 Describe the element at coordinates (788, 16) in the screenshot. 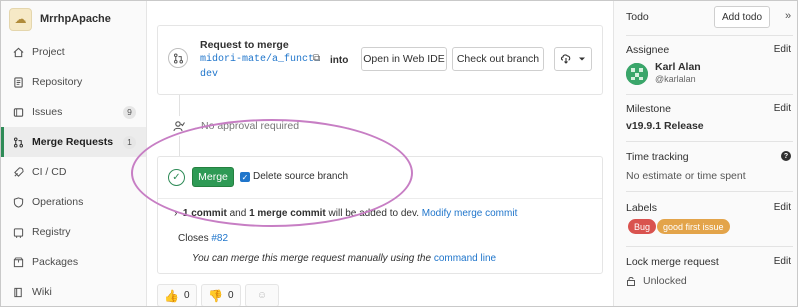

I see `collapse-sidebar-icon: »` at that location.